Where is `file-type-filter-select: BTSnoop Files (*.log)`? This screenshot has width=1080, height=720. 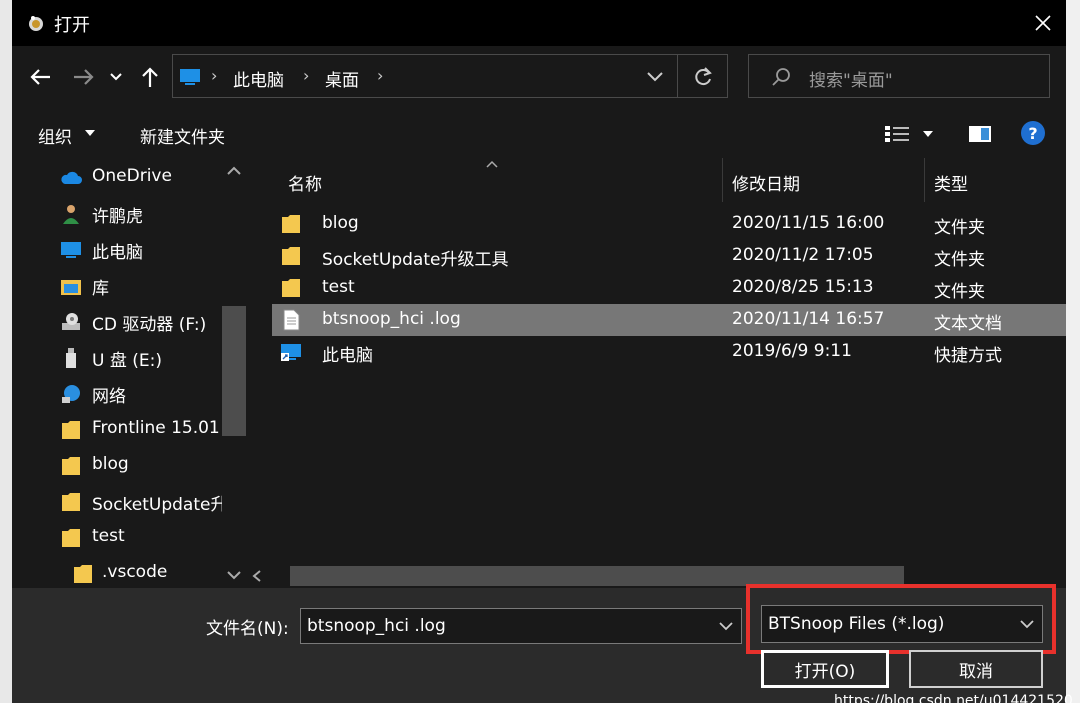
file-type-filter-select: BTSnoop Files (*.log) is located at coordinates (902, 624).